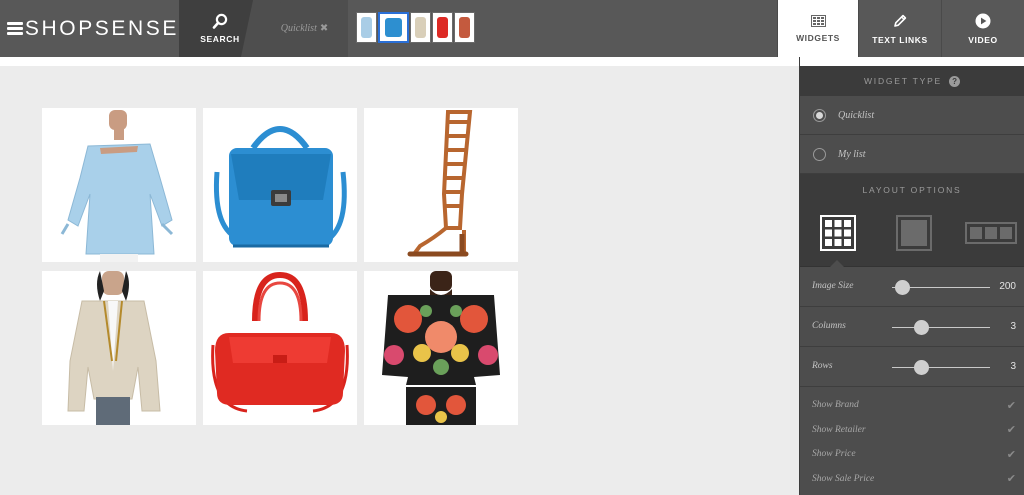  What do you see at coordinates (818, 37) in the screenshot?
I see `tab-widgets-label: WIDGETS` at bounding box center [818, 37].